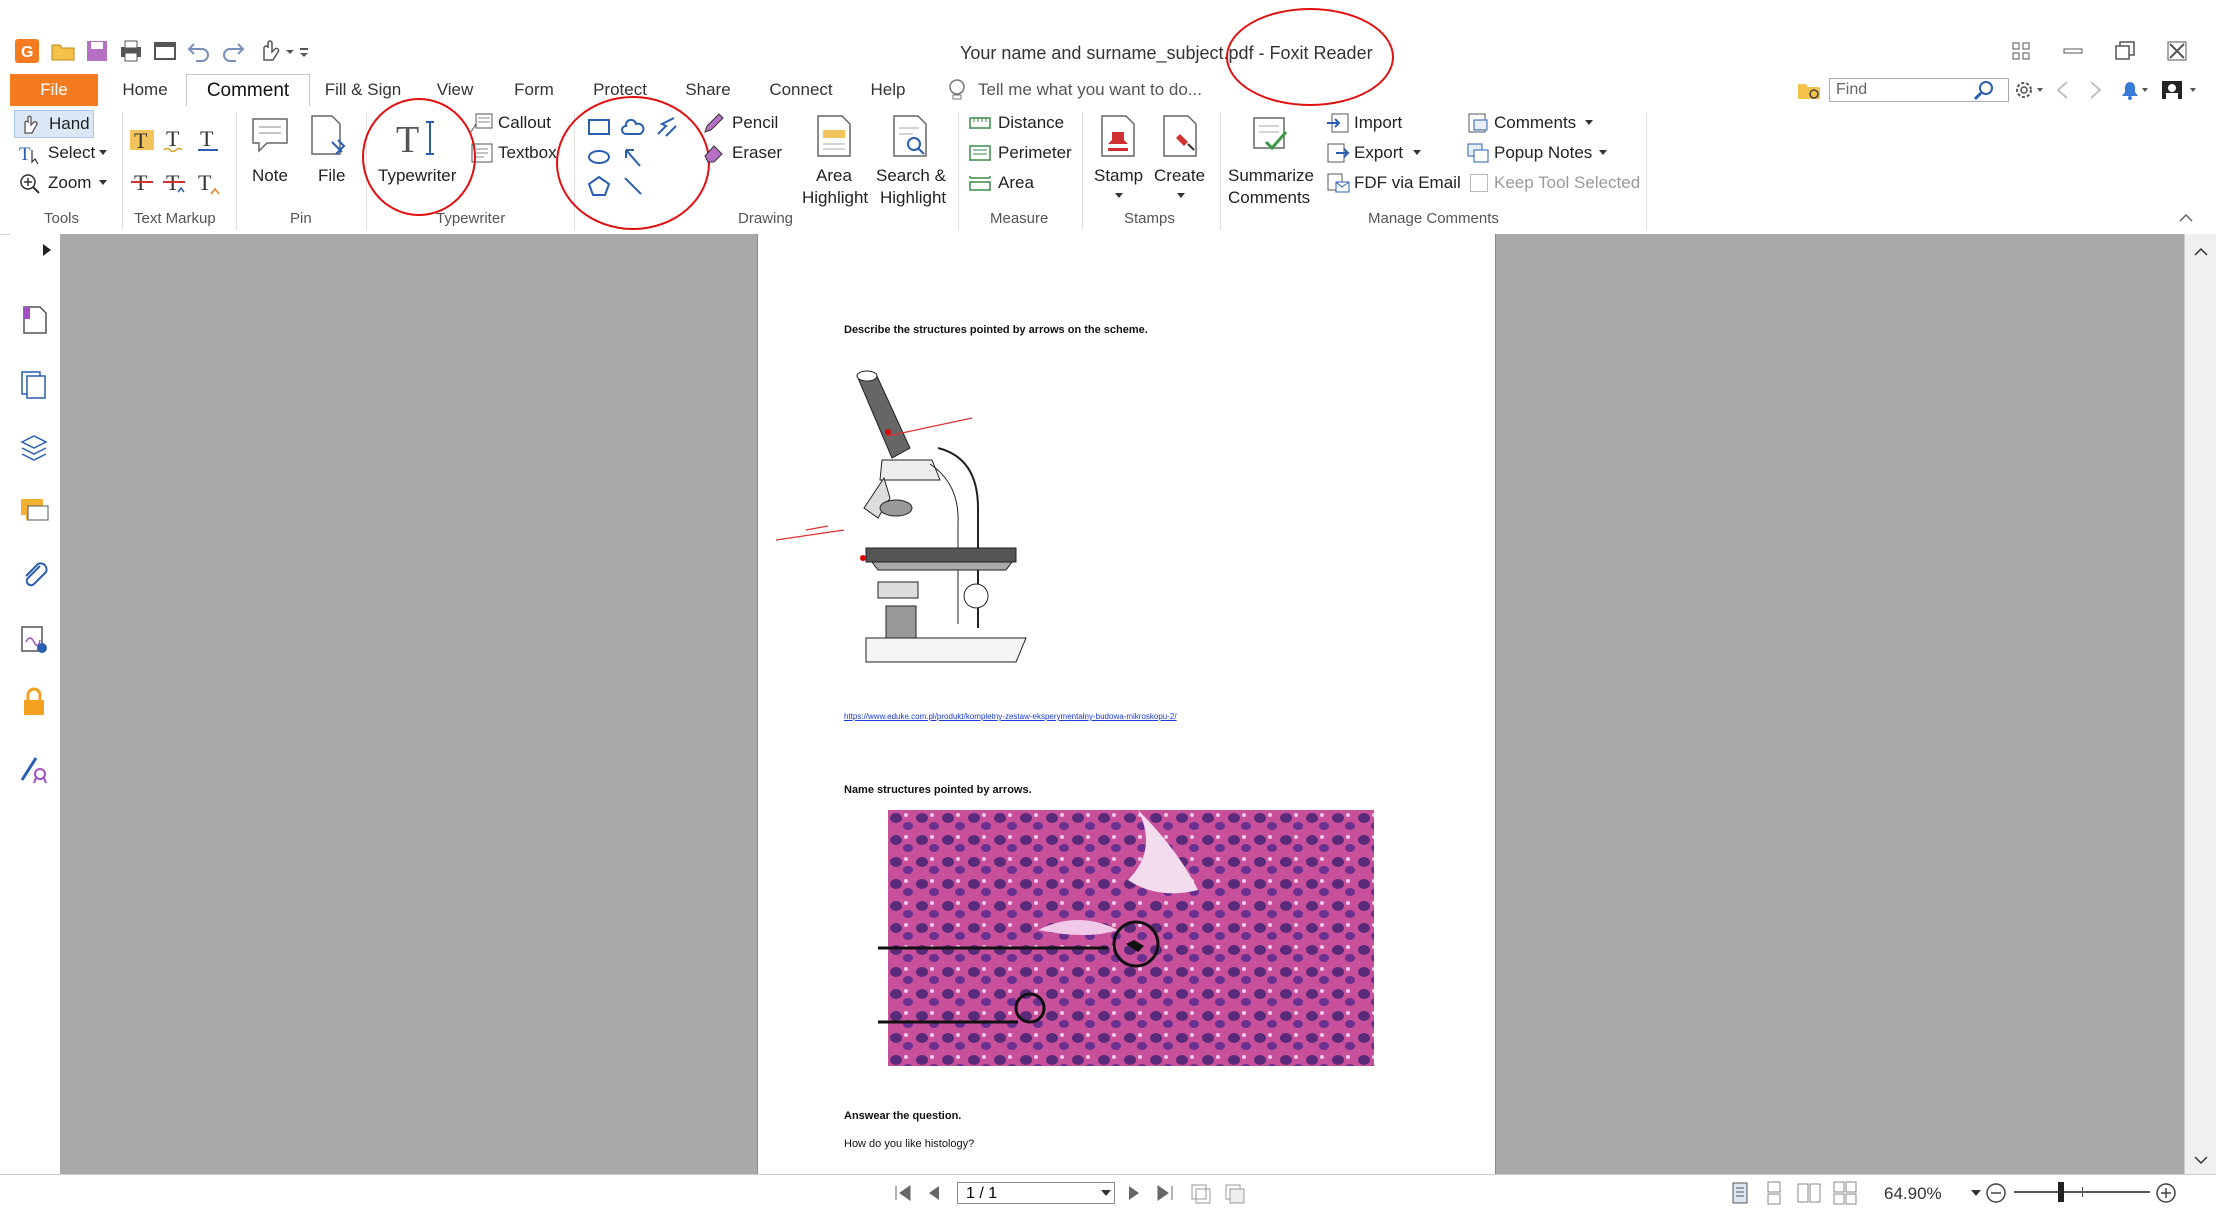 This screenshot has height=1210, width=2216. Describe the element at coordinates (1036, 1193) in the screenshot. I see `page-number-input: 1 / 1` at that location.